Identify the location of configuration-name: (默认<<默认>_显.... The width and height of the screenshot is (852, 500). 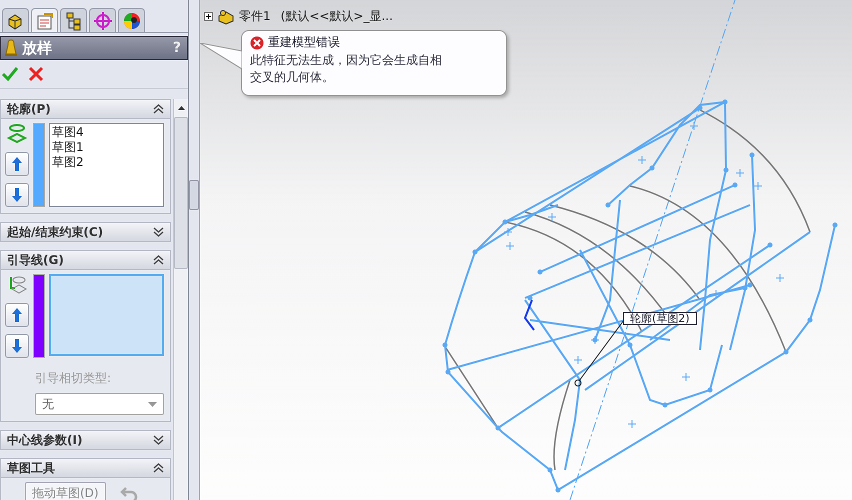
(336, 16).